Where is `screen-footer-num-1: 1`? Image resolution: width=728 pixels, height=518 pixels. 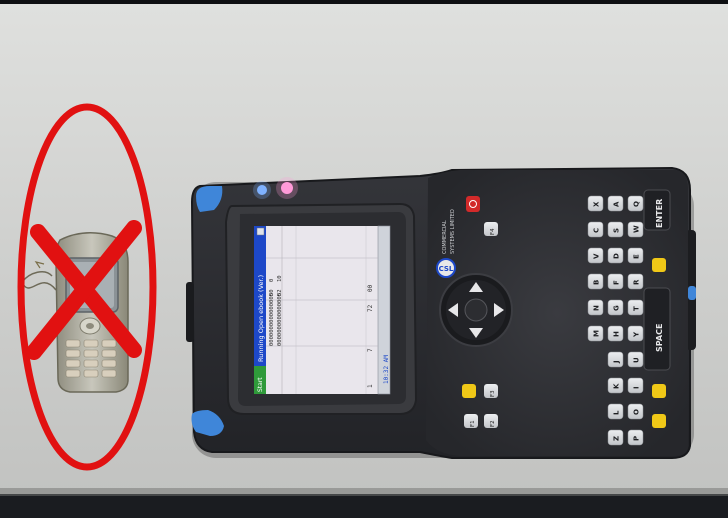 screen-footer-num-1: 1 is located at coordinates (370, 386).